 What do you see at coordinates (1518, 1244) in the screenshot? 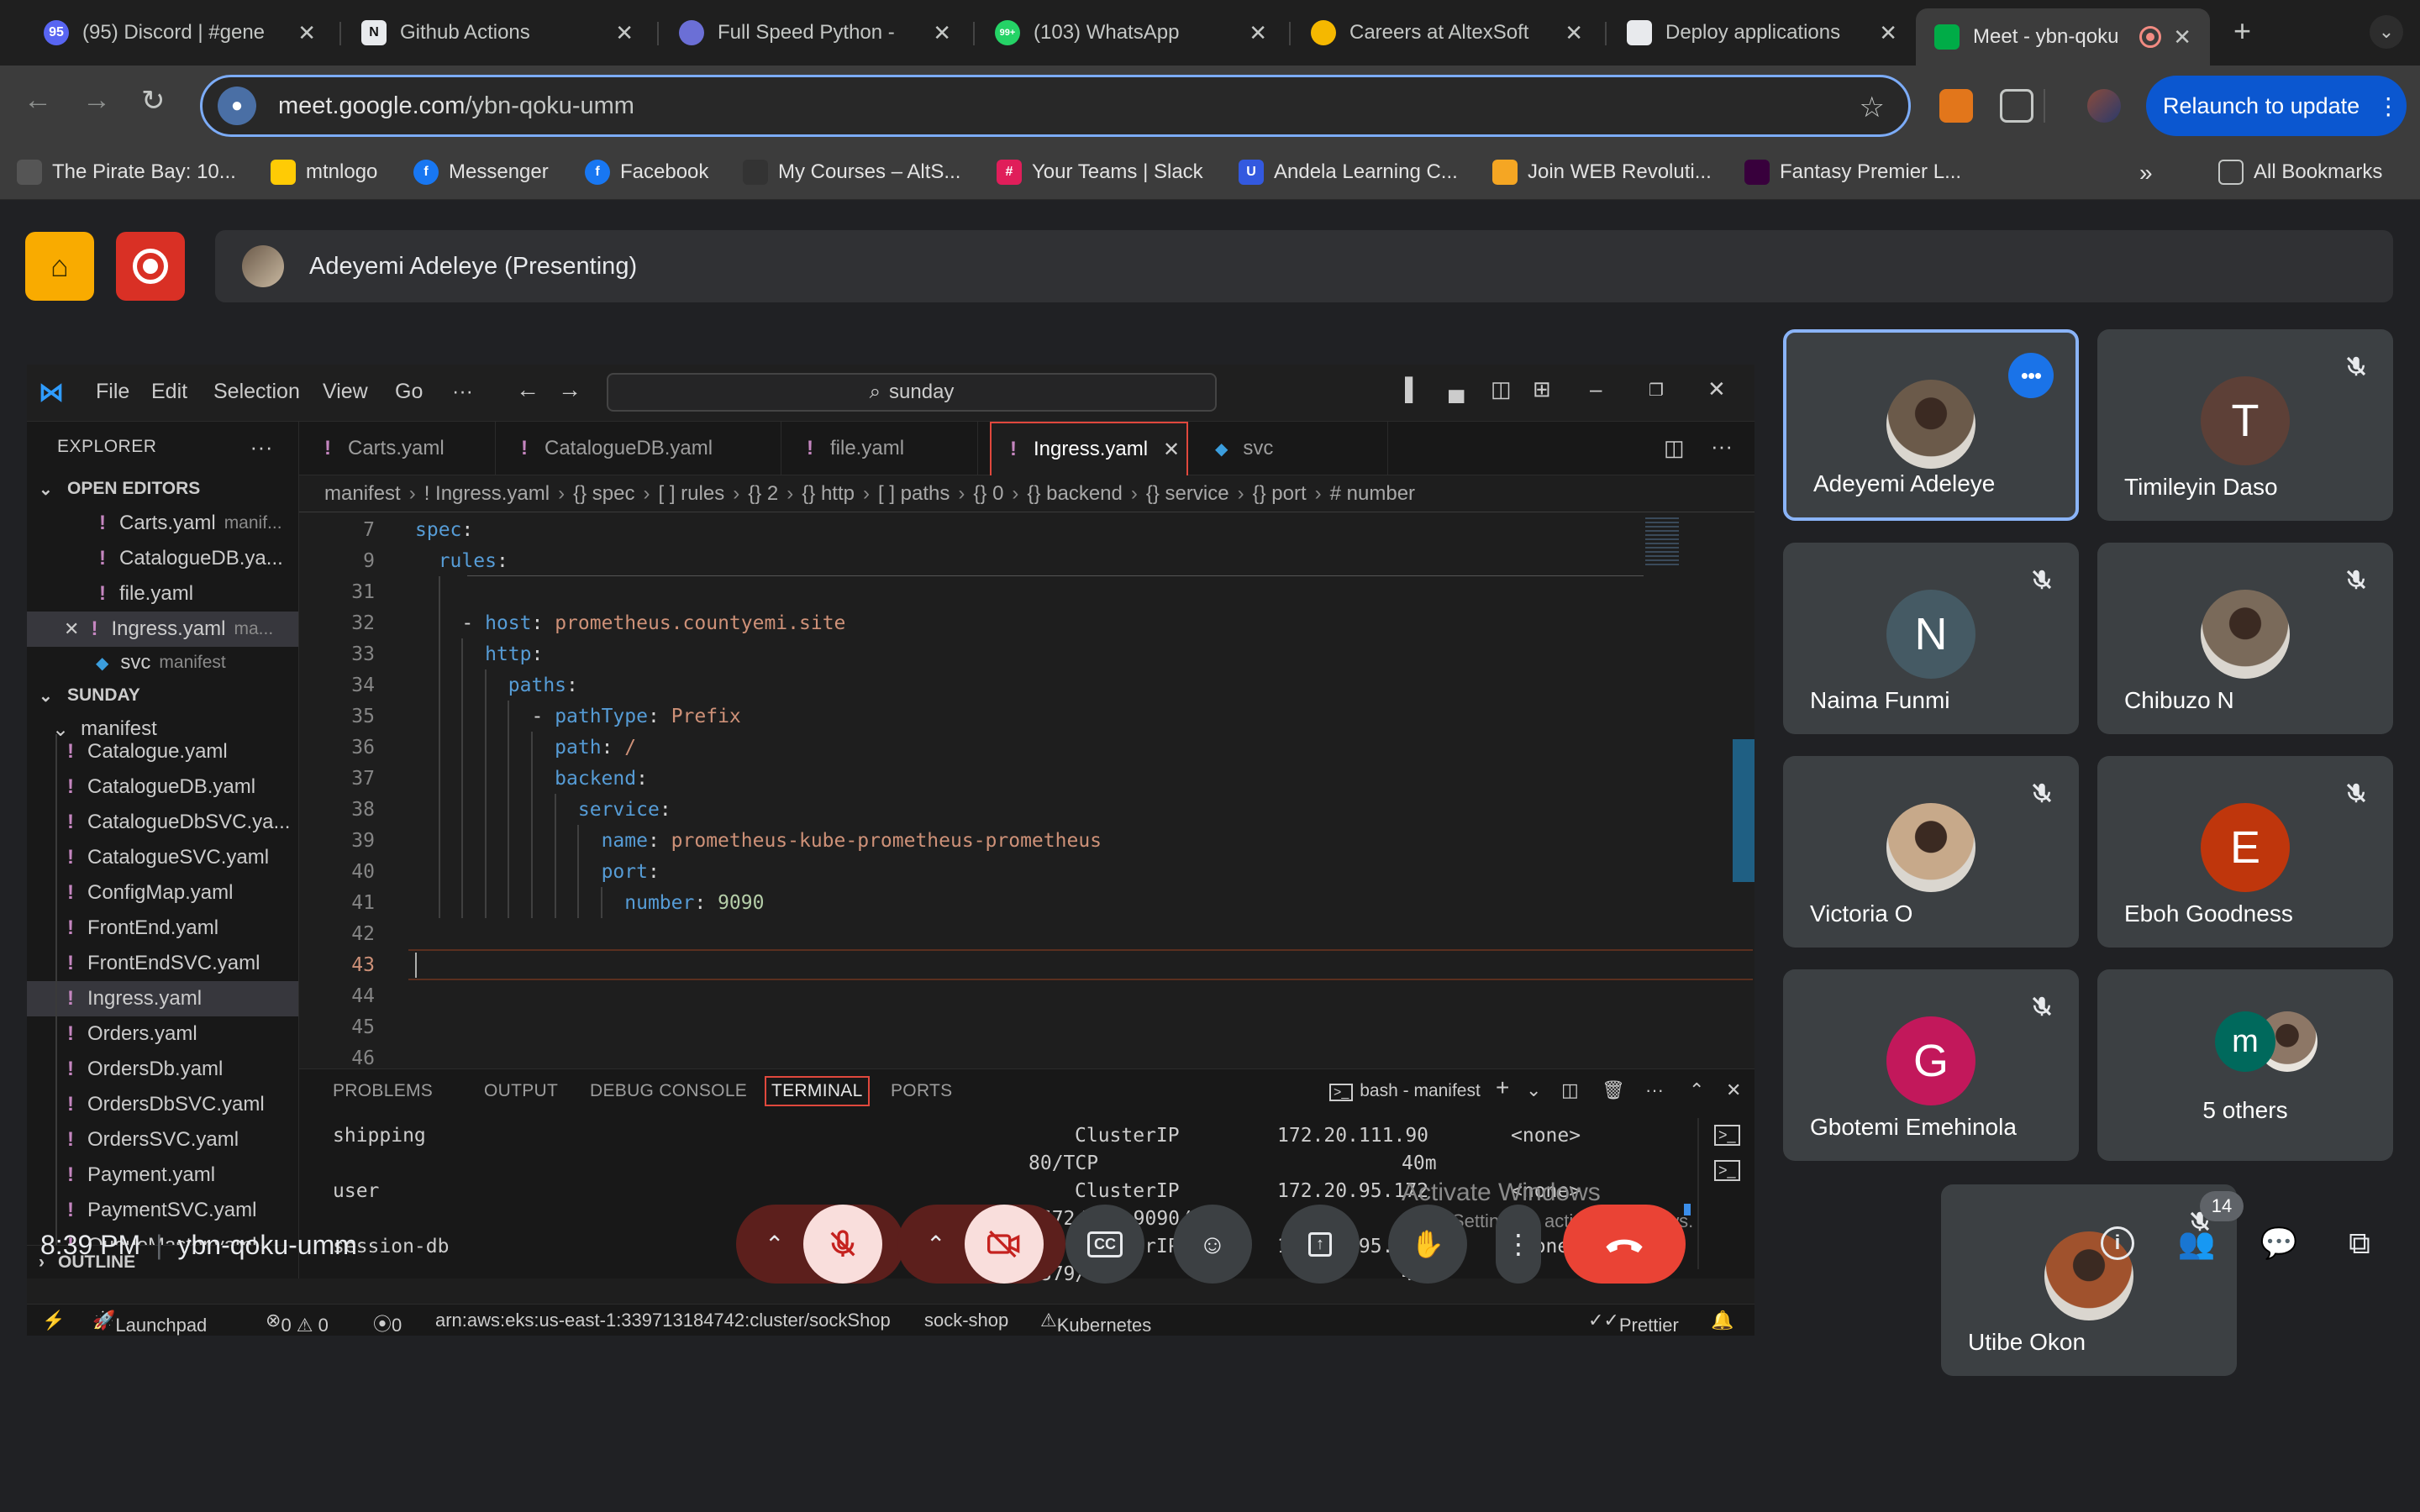
I see `more-options-button: ⋮` at bounding box center [1518, 1244].